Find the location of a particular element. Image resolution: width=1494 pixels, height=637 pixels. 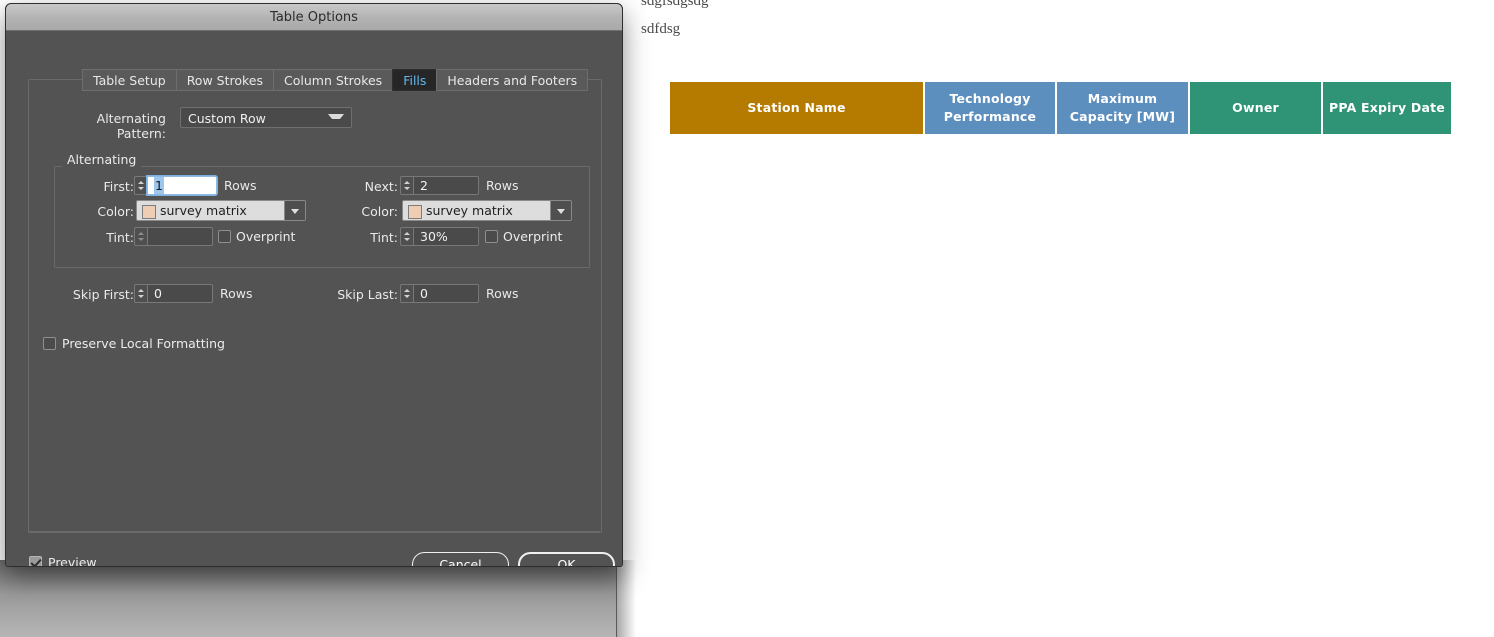

next-rows-stepper is located at coordinates (406, 185).